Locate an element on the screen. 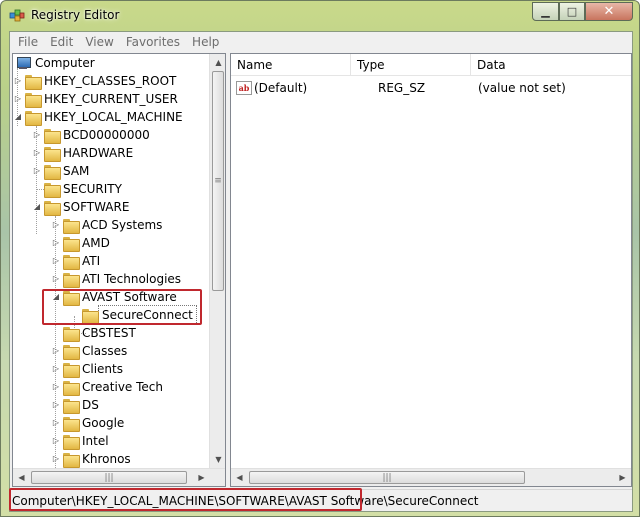  column-header-name: Name is located at coordinates (291, 65).